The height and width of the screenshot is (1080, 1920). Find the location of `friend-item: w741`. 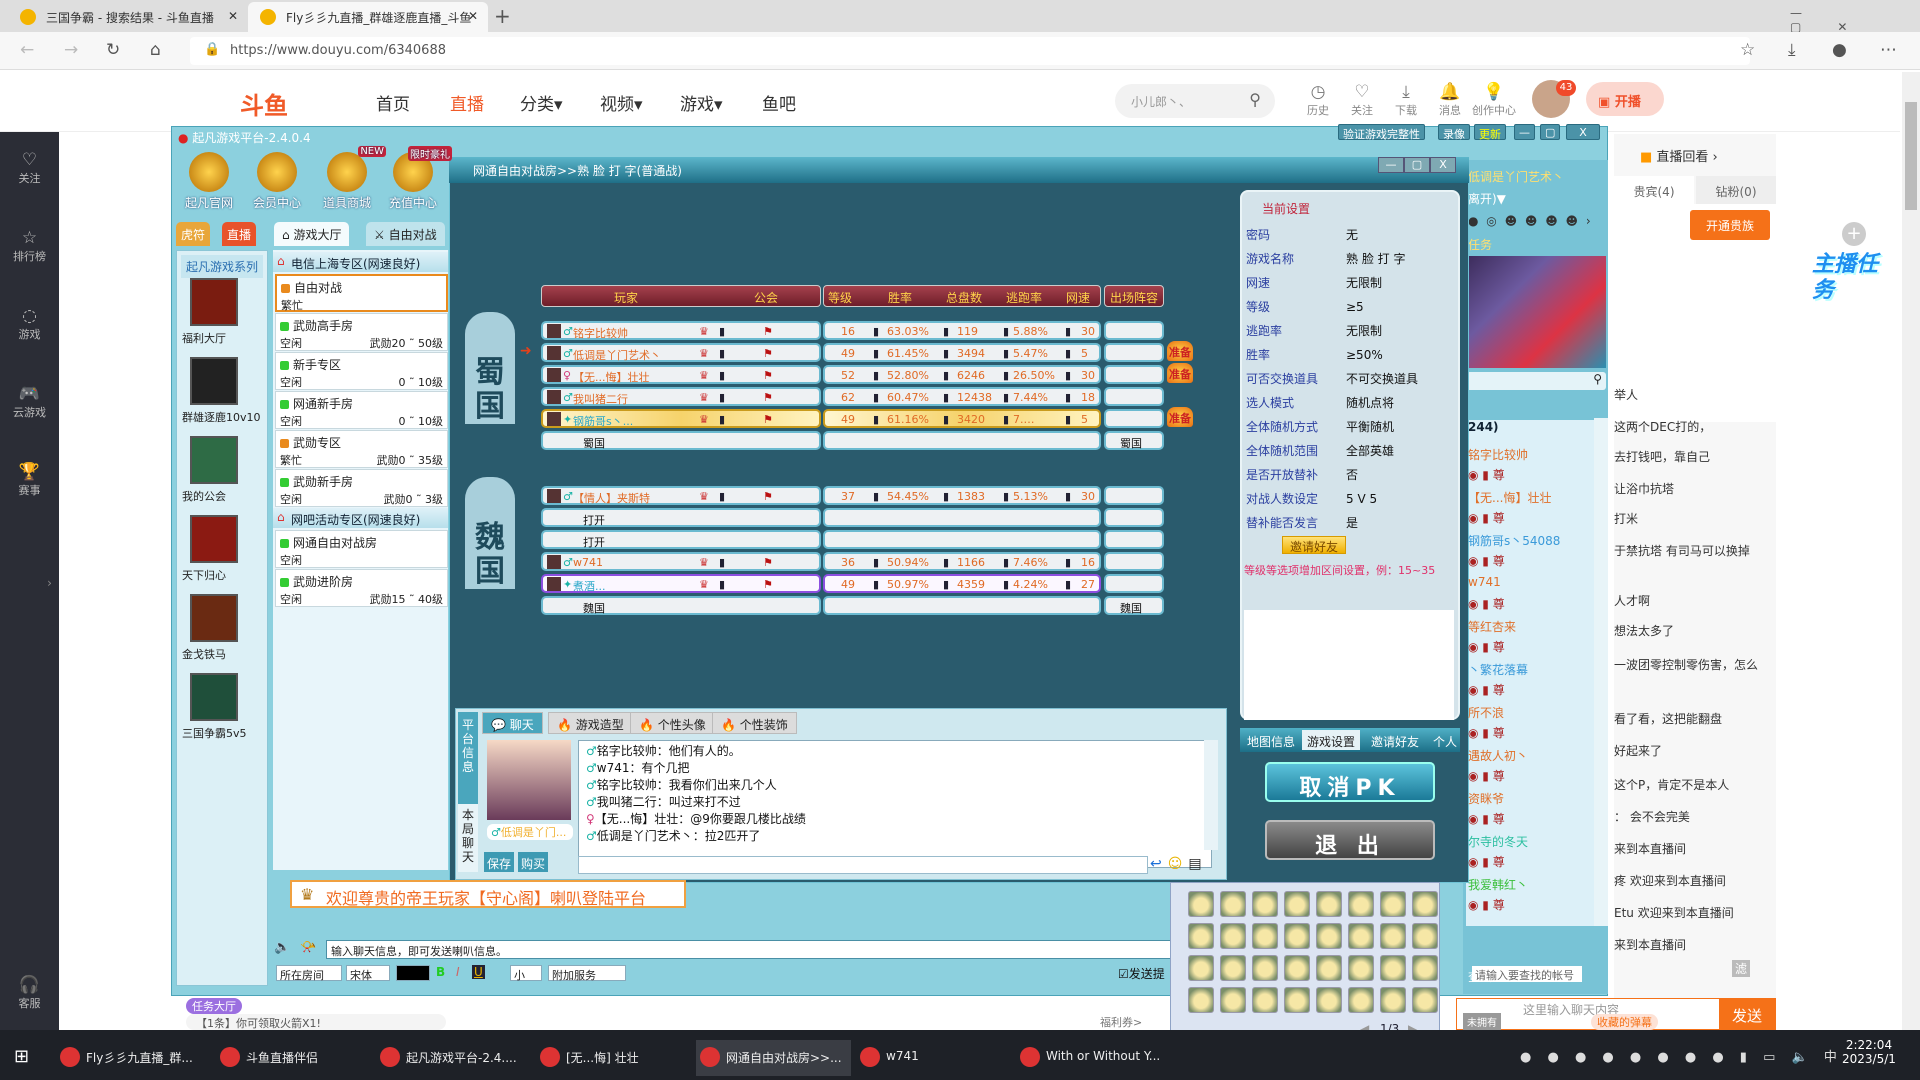

friend-item: w741 is located at coordinates (1484, 582).